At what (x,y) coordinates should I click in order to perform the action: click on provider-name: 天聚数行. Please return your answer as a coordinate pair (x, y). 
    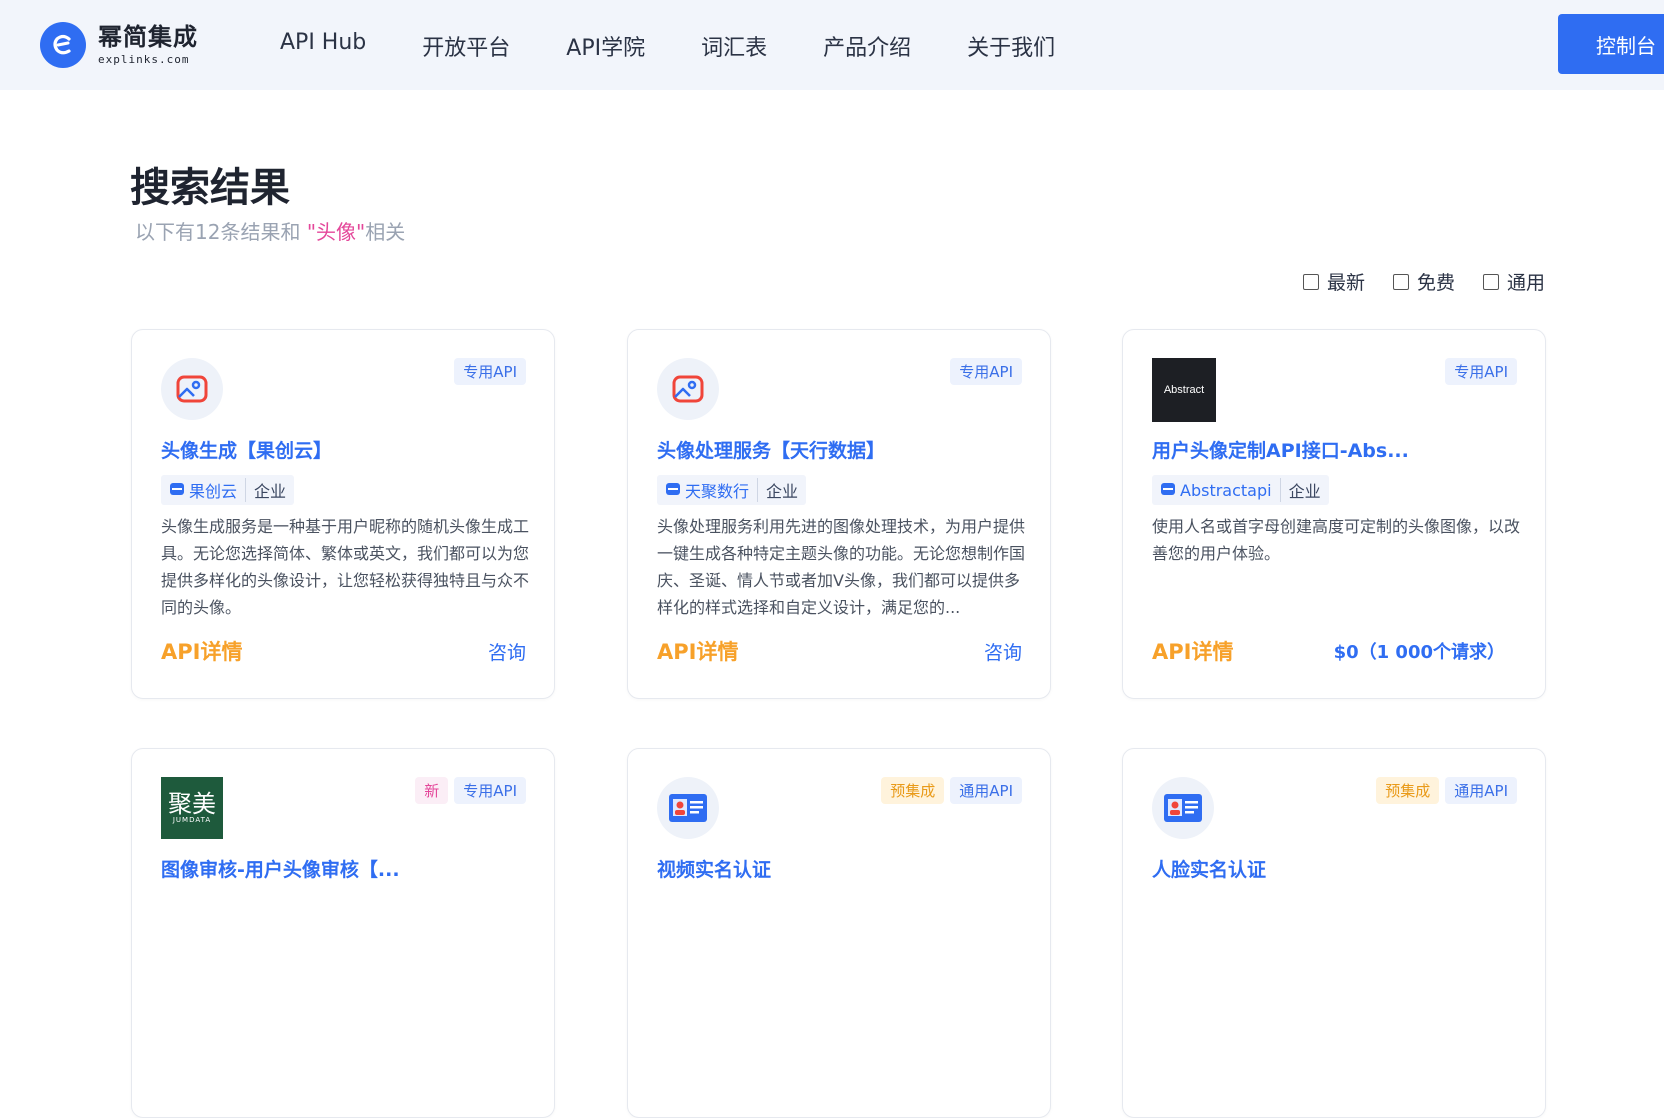
    Looking at the image, I should click on (717, 491).